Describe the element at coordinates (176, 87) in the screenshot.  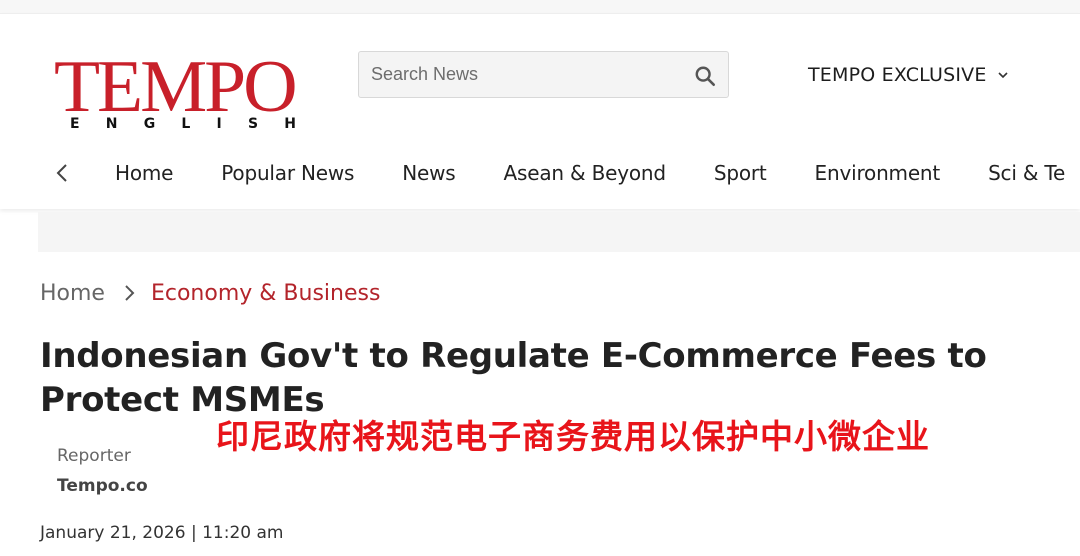
I see `logo-wordmark: TEMPO` at that location.